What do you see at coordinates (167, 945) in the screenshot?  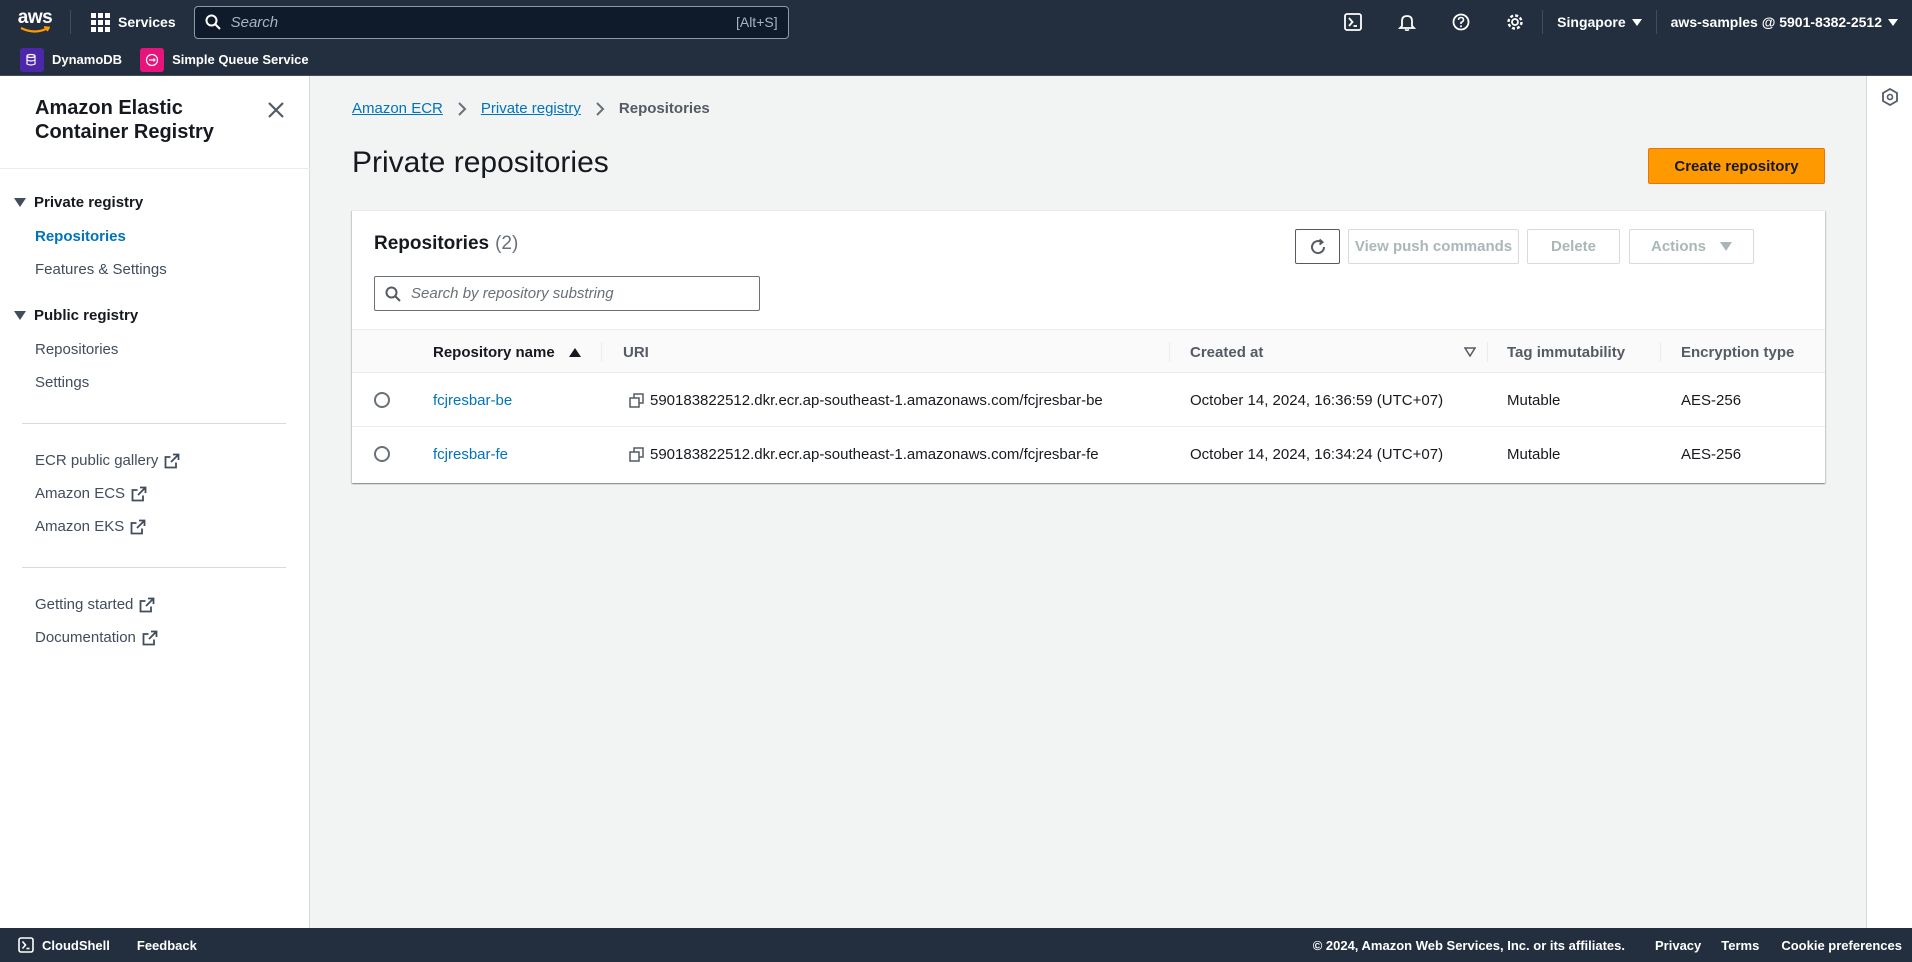 I see `feedback-link: Feedback` at bounding box center [167, 945].